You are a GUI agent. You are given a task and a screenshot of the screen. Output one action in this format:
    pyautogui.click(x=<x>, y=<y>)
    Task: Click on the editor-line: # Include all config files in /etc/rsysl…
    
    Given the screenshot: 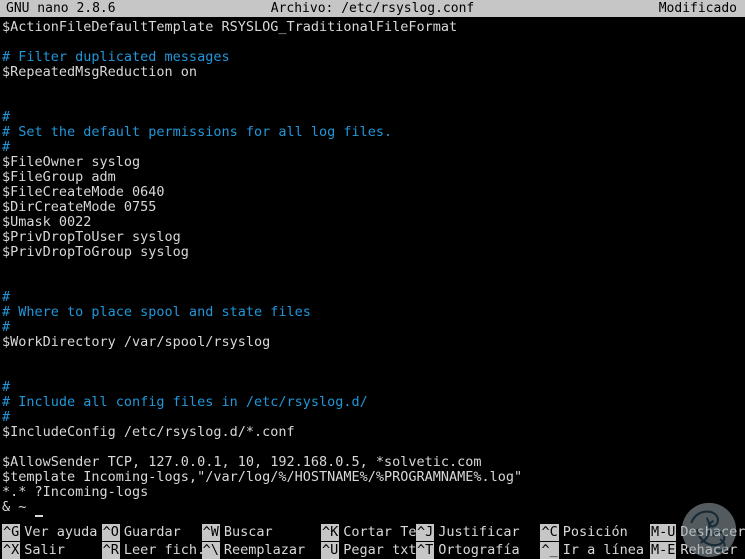 What is the action you would take?
    pyautogui.click(x=185, y=402)
    